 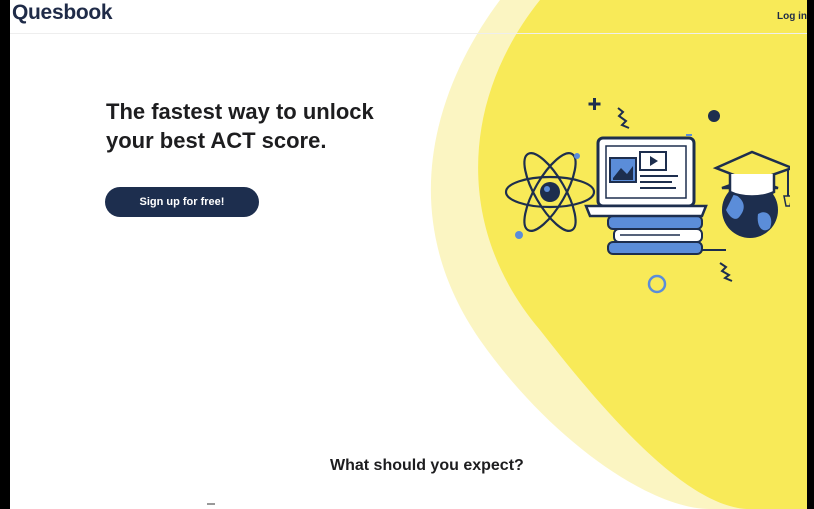 I want to click on scroll-indicator, so click(x=211, y=504).